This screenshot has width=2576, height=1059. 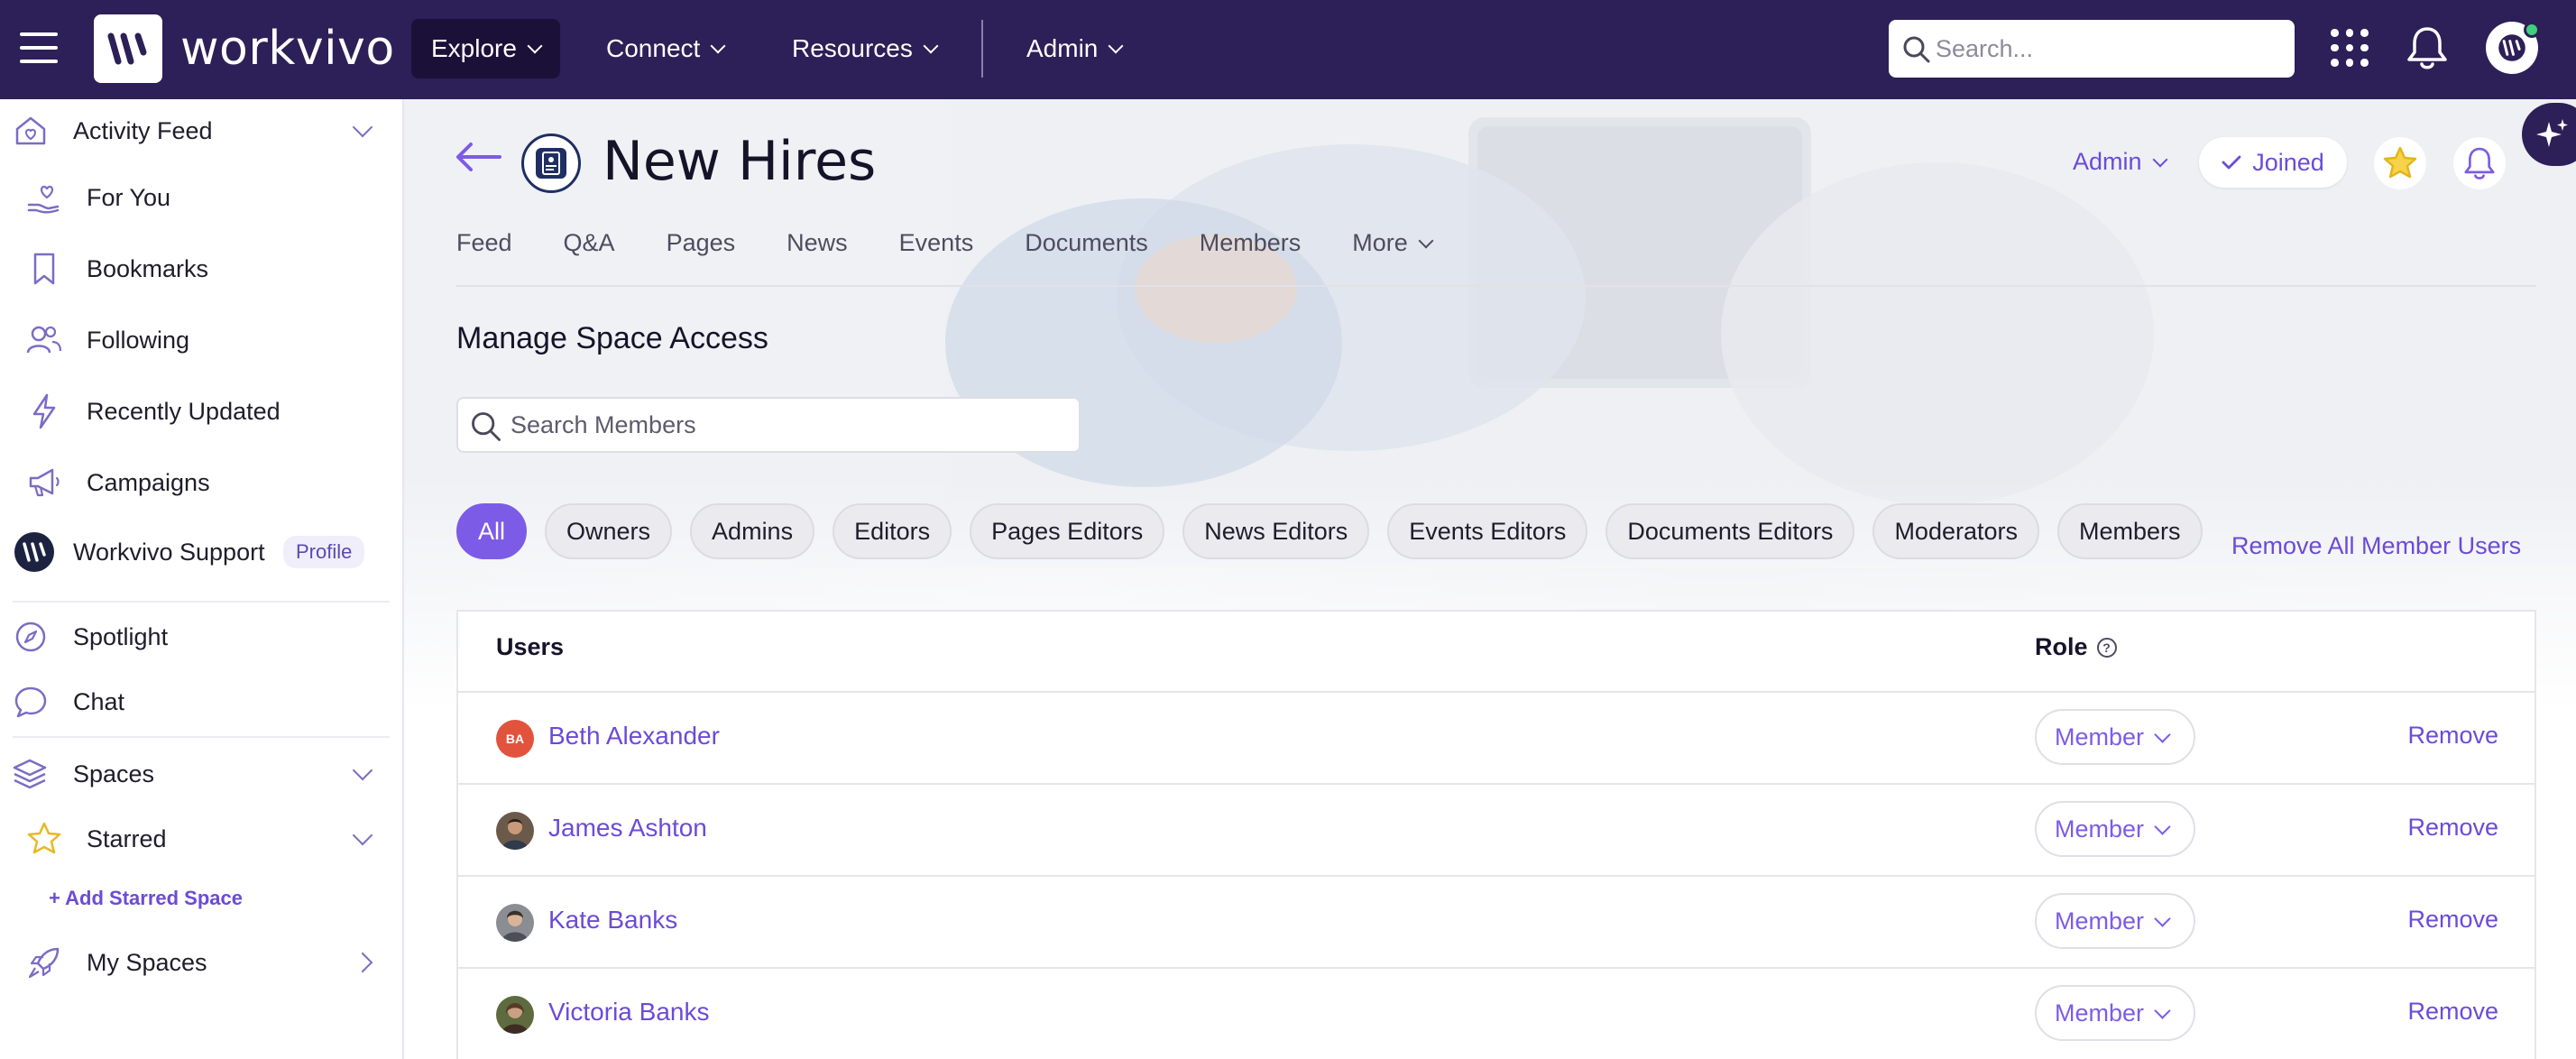 I want to click on filter-chip-events-editors: Events Editors, so click(x=1487, y=531).